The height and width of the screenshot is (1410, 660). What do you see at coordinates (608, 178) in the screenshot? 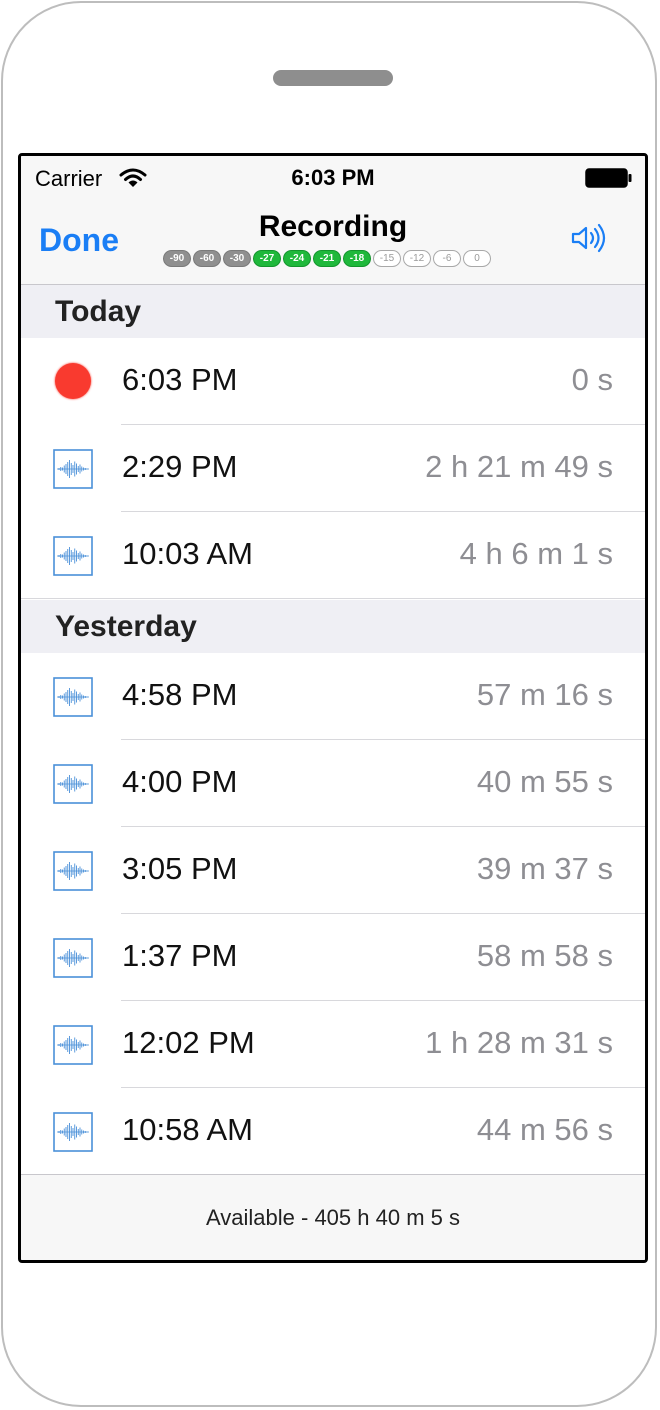
I see `battery-icon` at bounding box center [608, 178].